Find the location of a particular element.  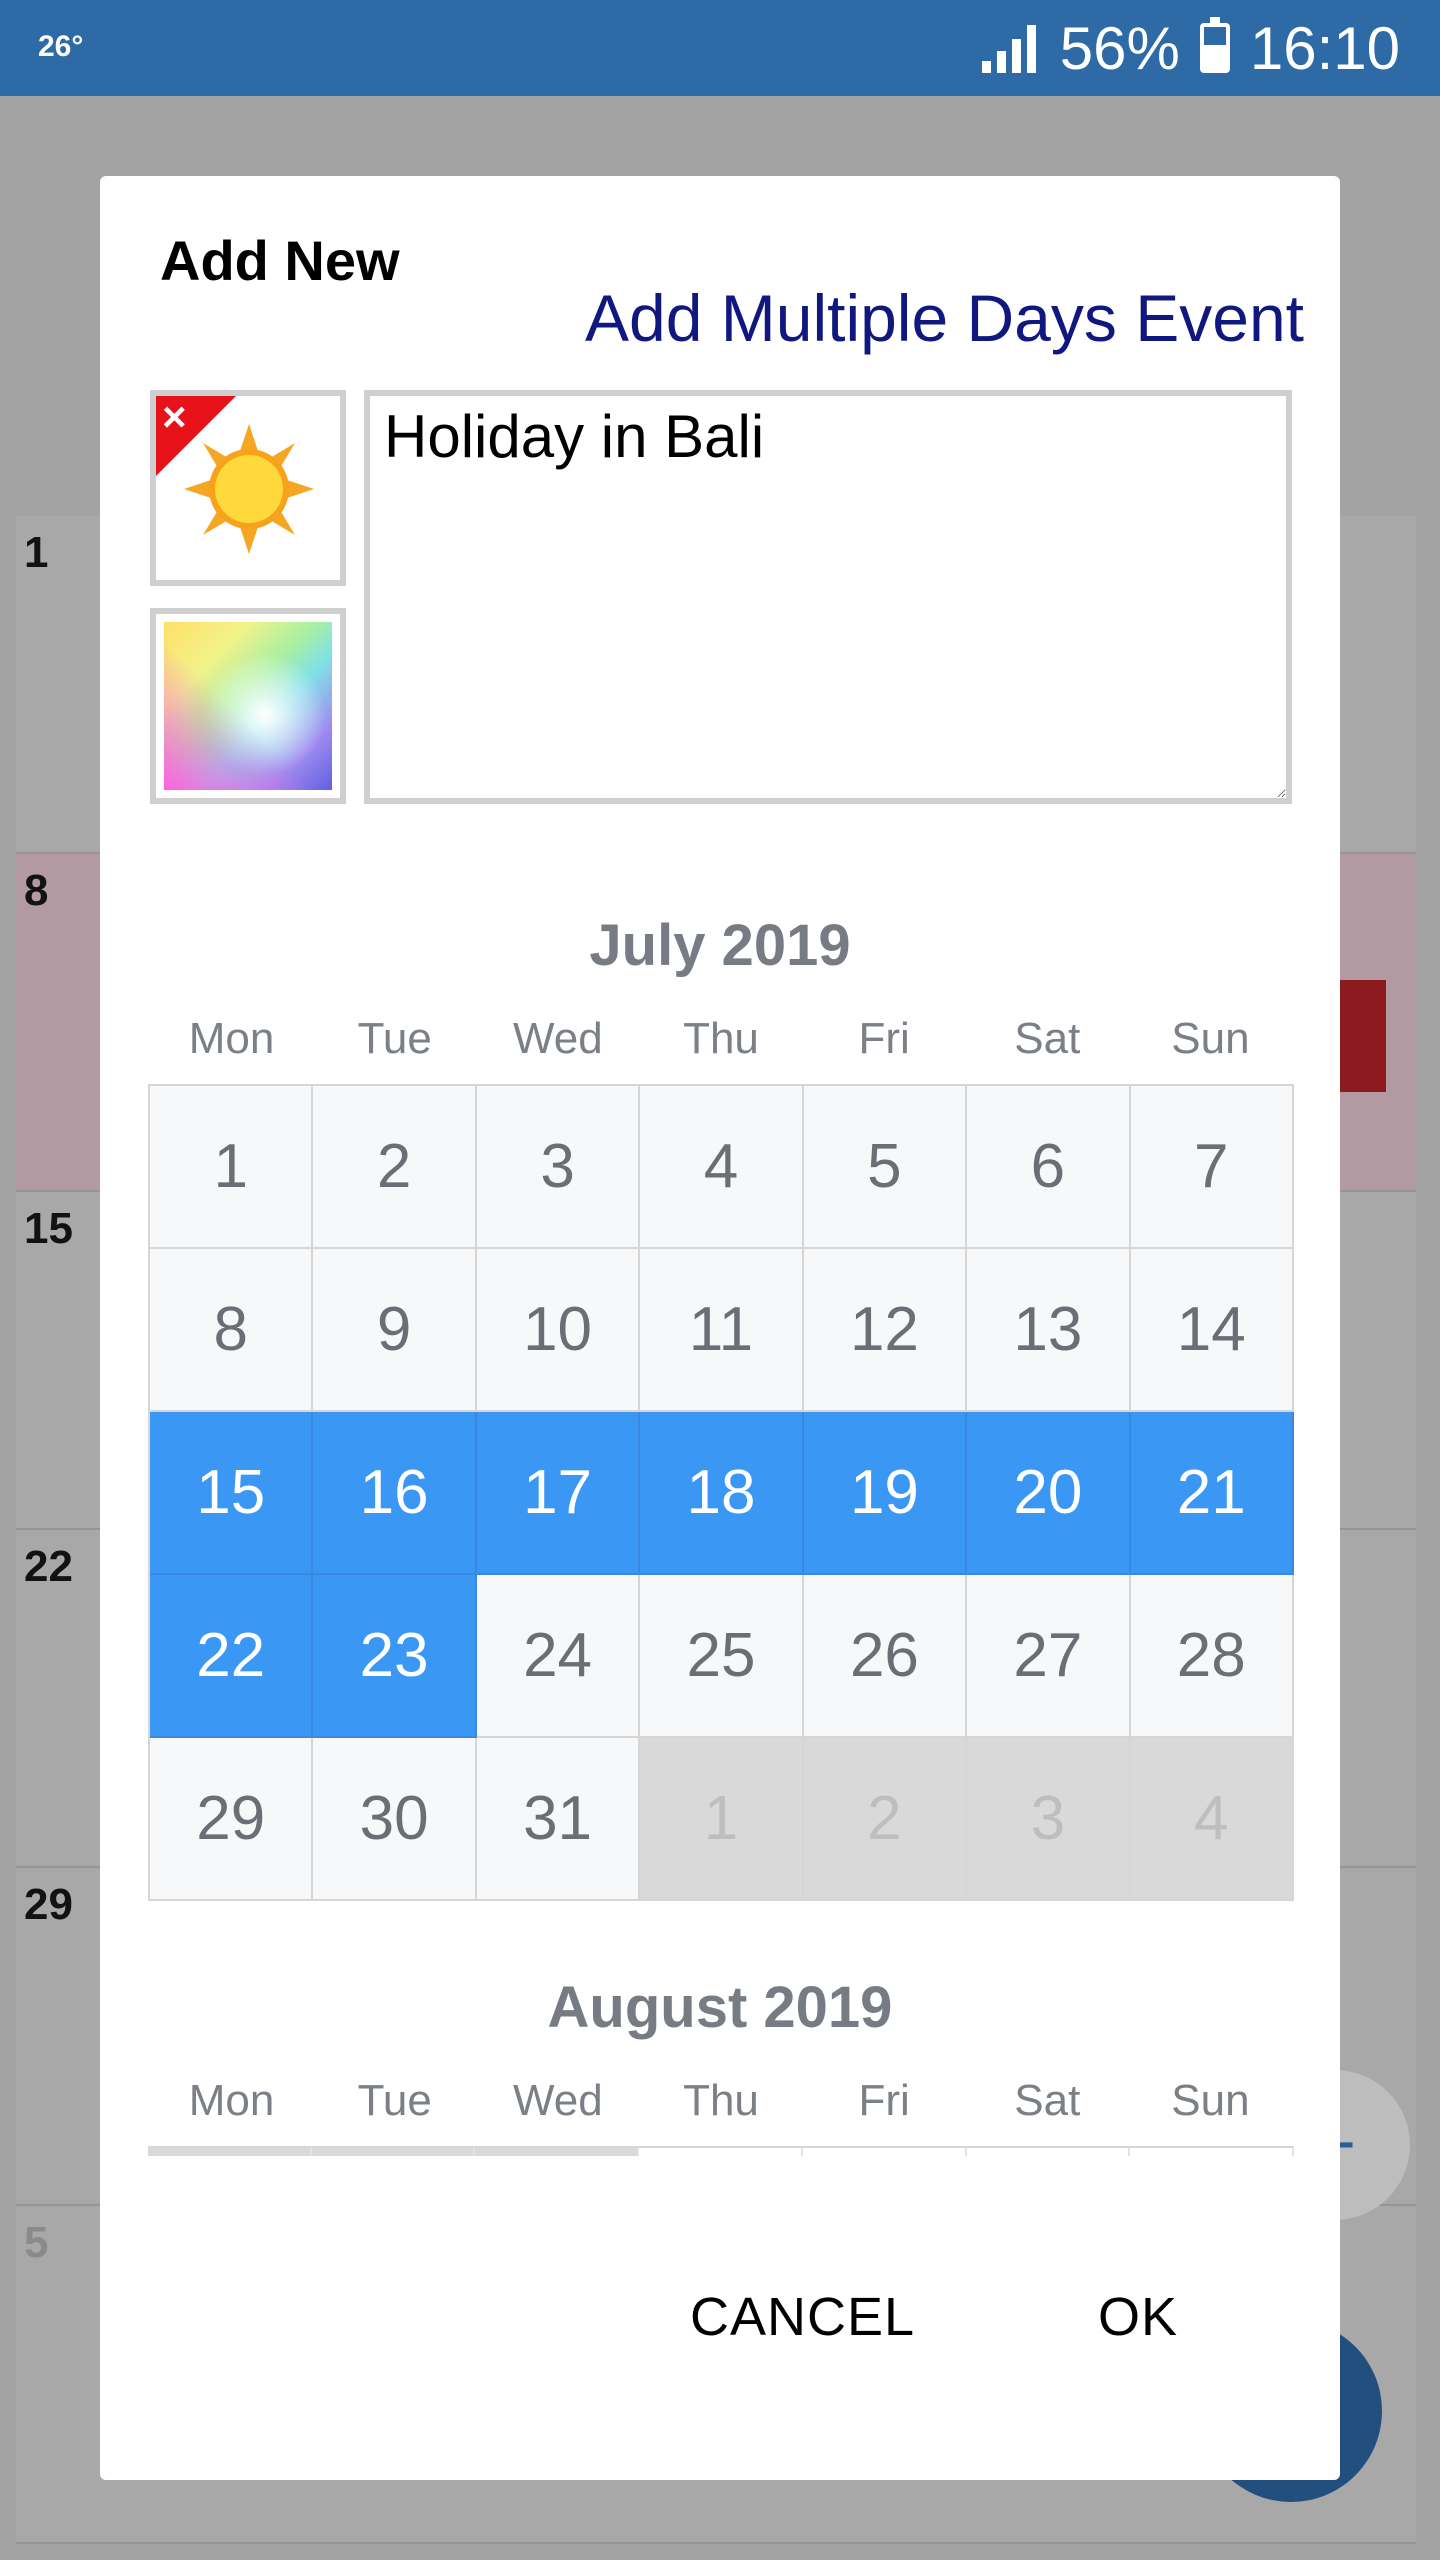

day-cell: 28 is located at coordinates (1212, 1656).